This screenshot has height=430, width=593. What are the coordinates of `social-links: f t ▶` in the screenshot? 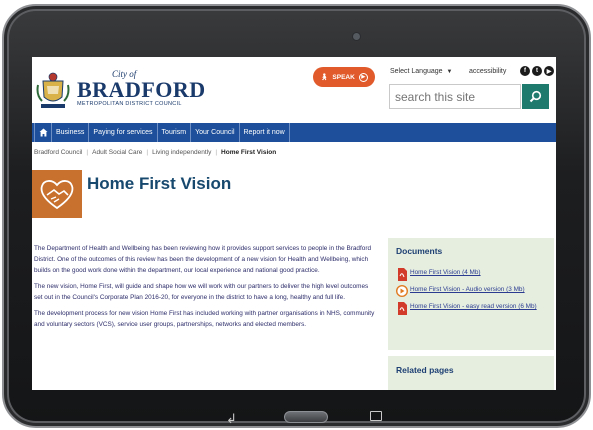 It's located at (537, 71).